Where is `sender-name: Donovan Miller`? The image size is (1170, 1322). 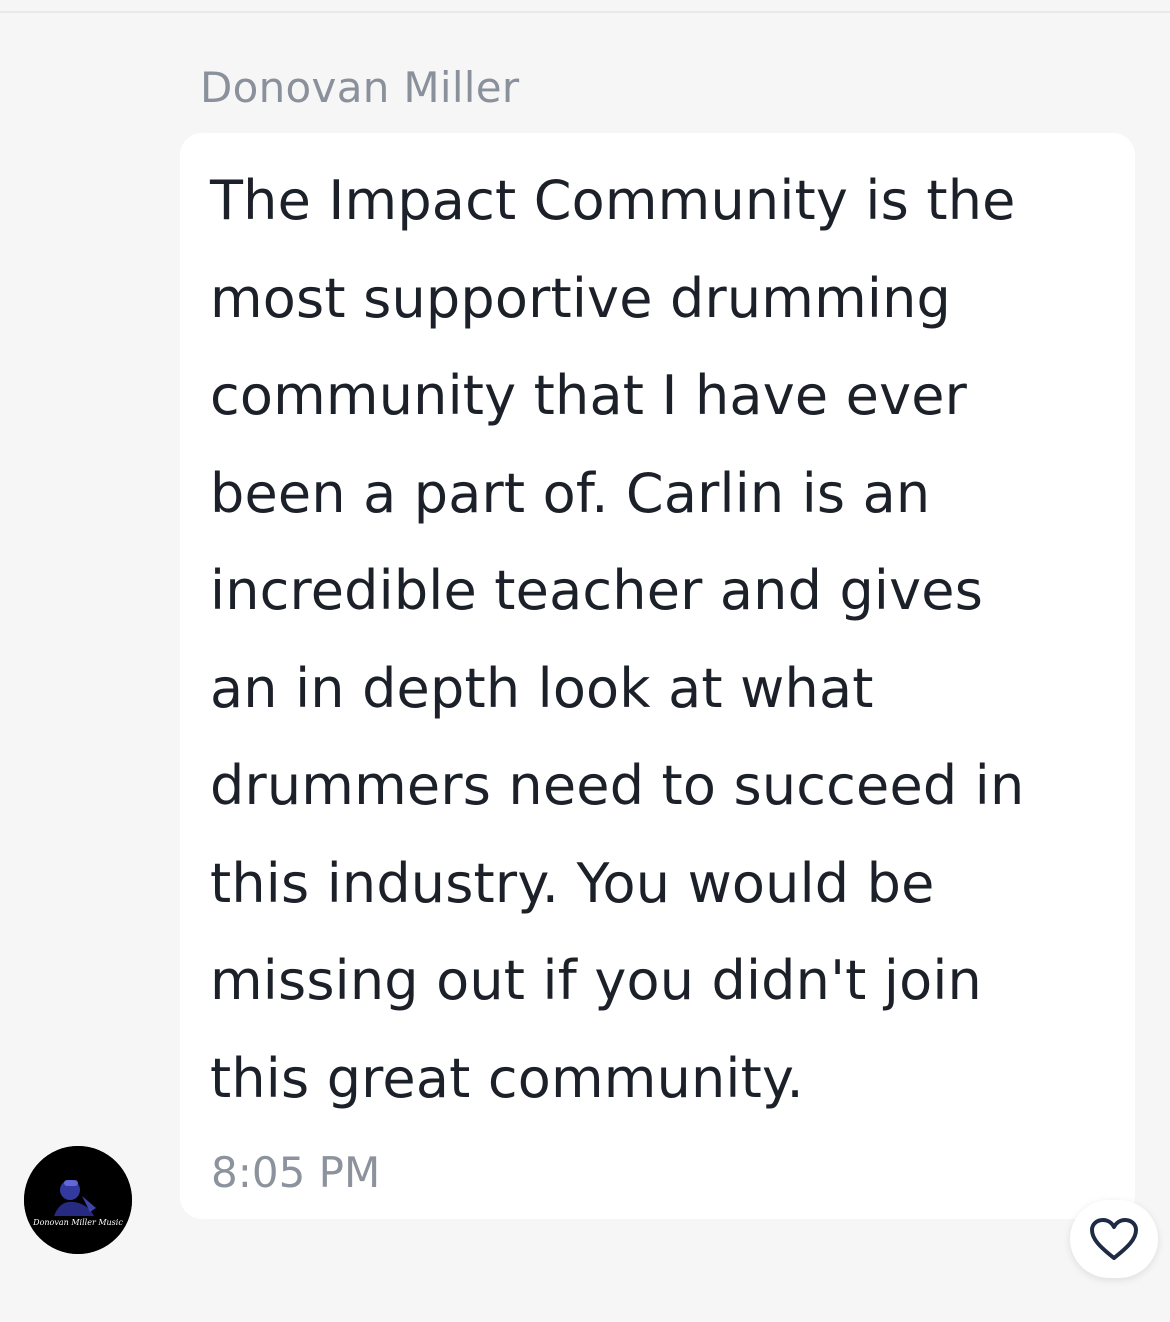
sender-name: Donovan Miller is located at coordinates (360, 87).